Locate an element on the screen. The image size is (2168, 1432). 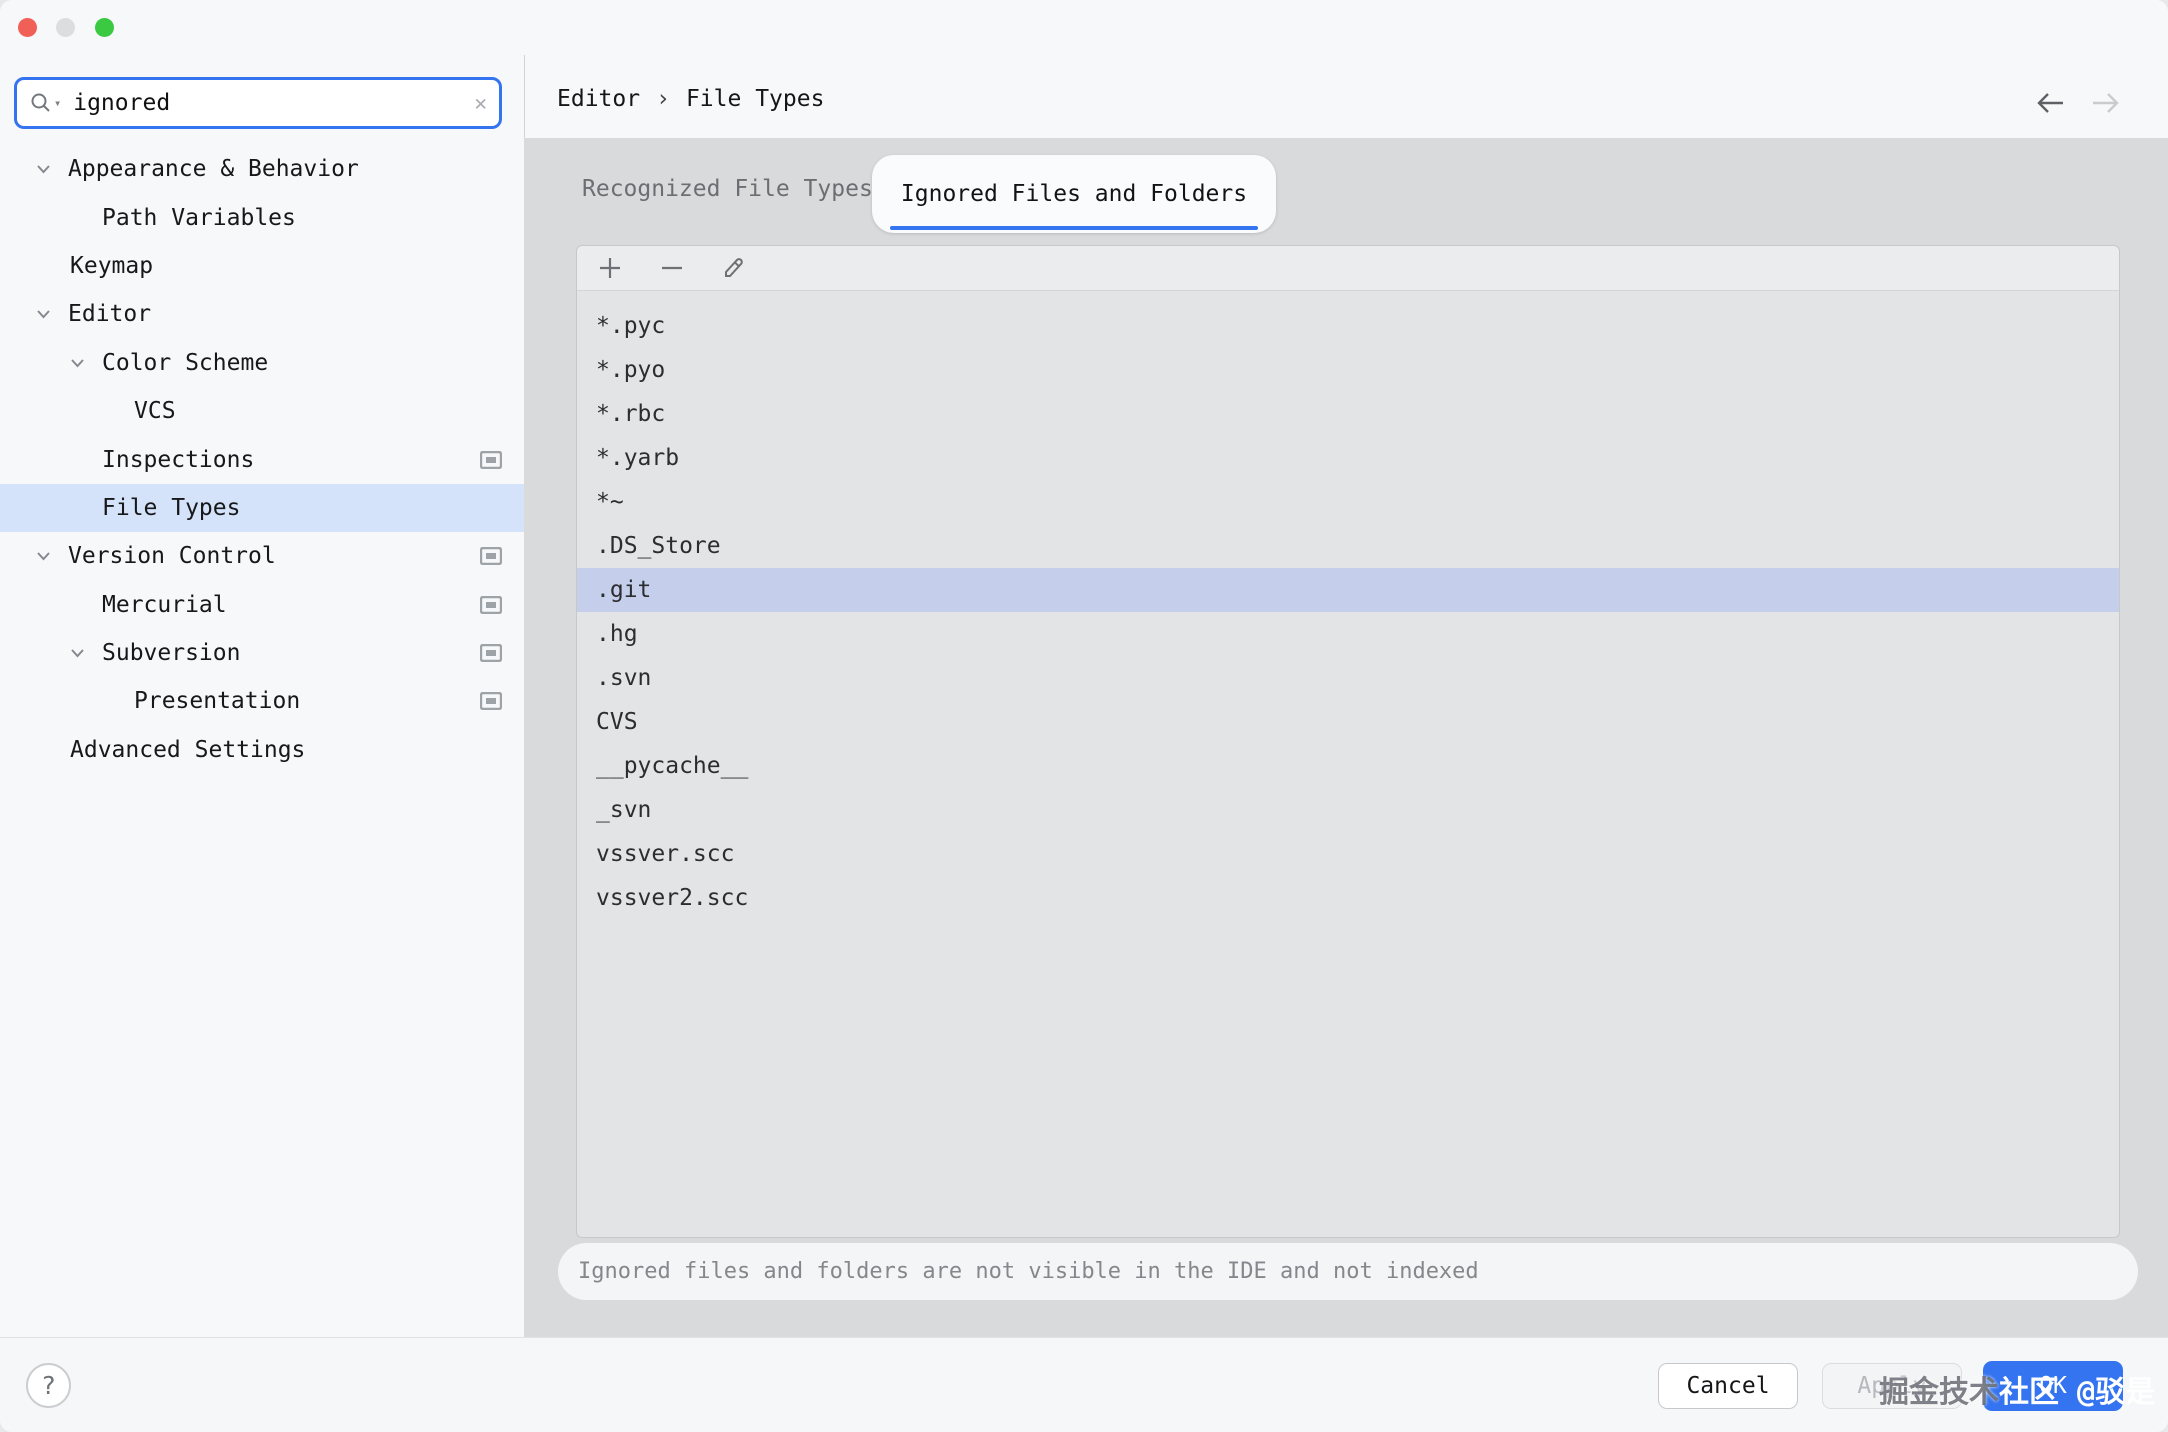
sidebar-item-label: Editor is located at coordinates (110, 314).